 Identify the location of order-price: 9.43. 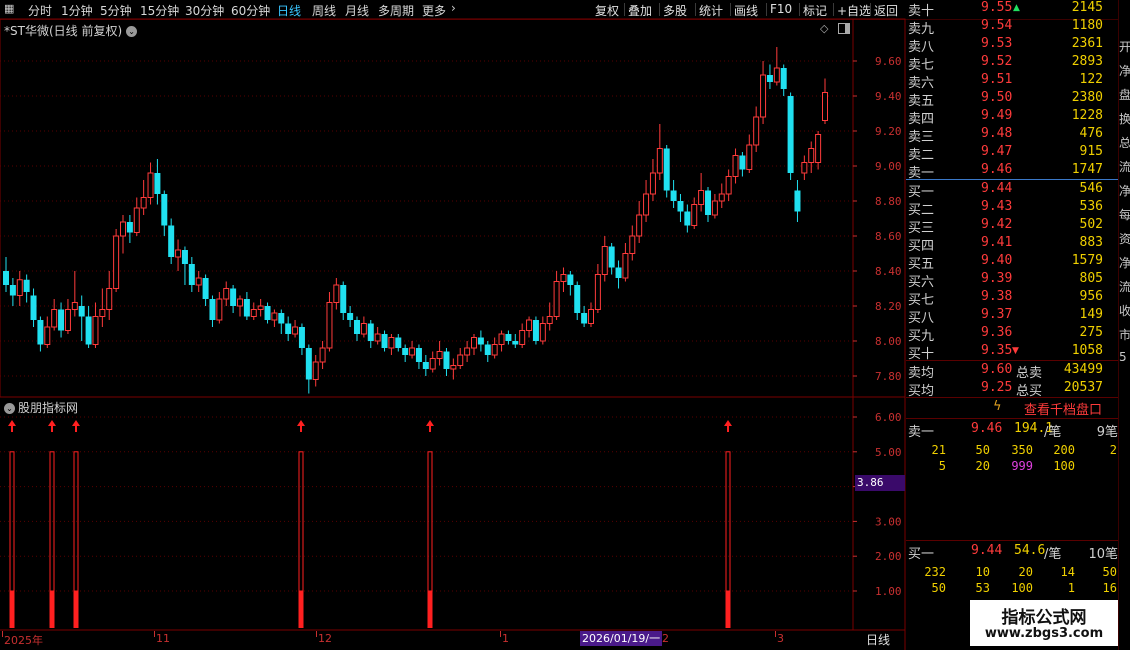
(996, 206).